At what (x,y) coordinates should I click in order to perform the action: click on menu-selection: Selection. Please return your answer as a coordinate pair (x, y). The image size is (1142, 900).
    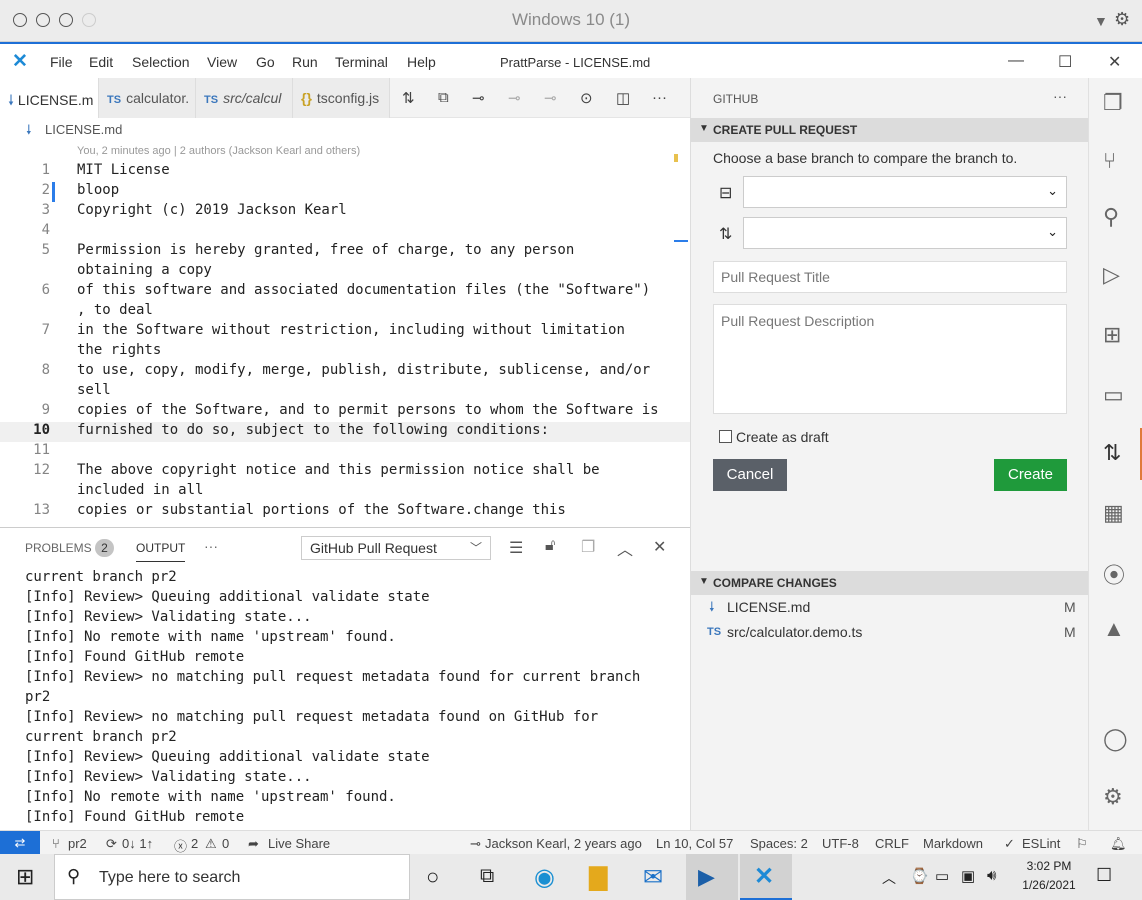
    Looking at the image, I should click on (161, 62).